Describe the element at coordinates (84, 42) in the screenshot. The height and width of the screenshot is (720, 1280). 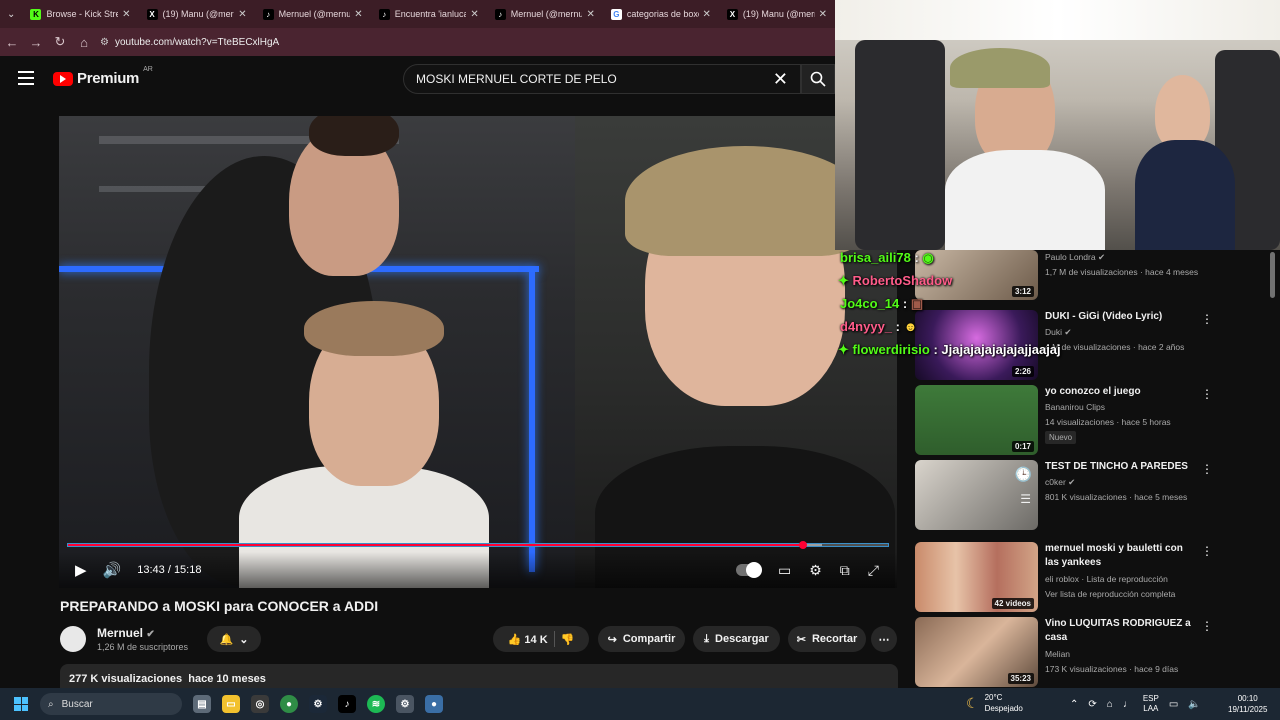
I see `home-icon: ⌂` at that location.